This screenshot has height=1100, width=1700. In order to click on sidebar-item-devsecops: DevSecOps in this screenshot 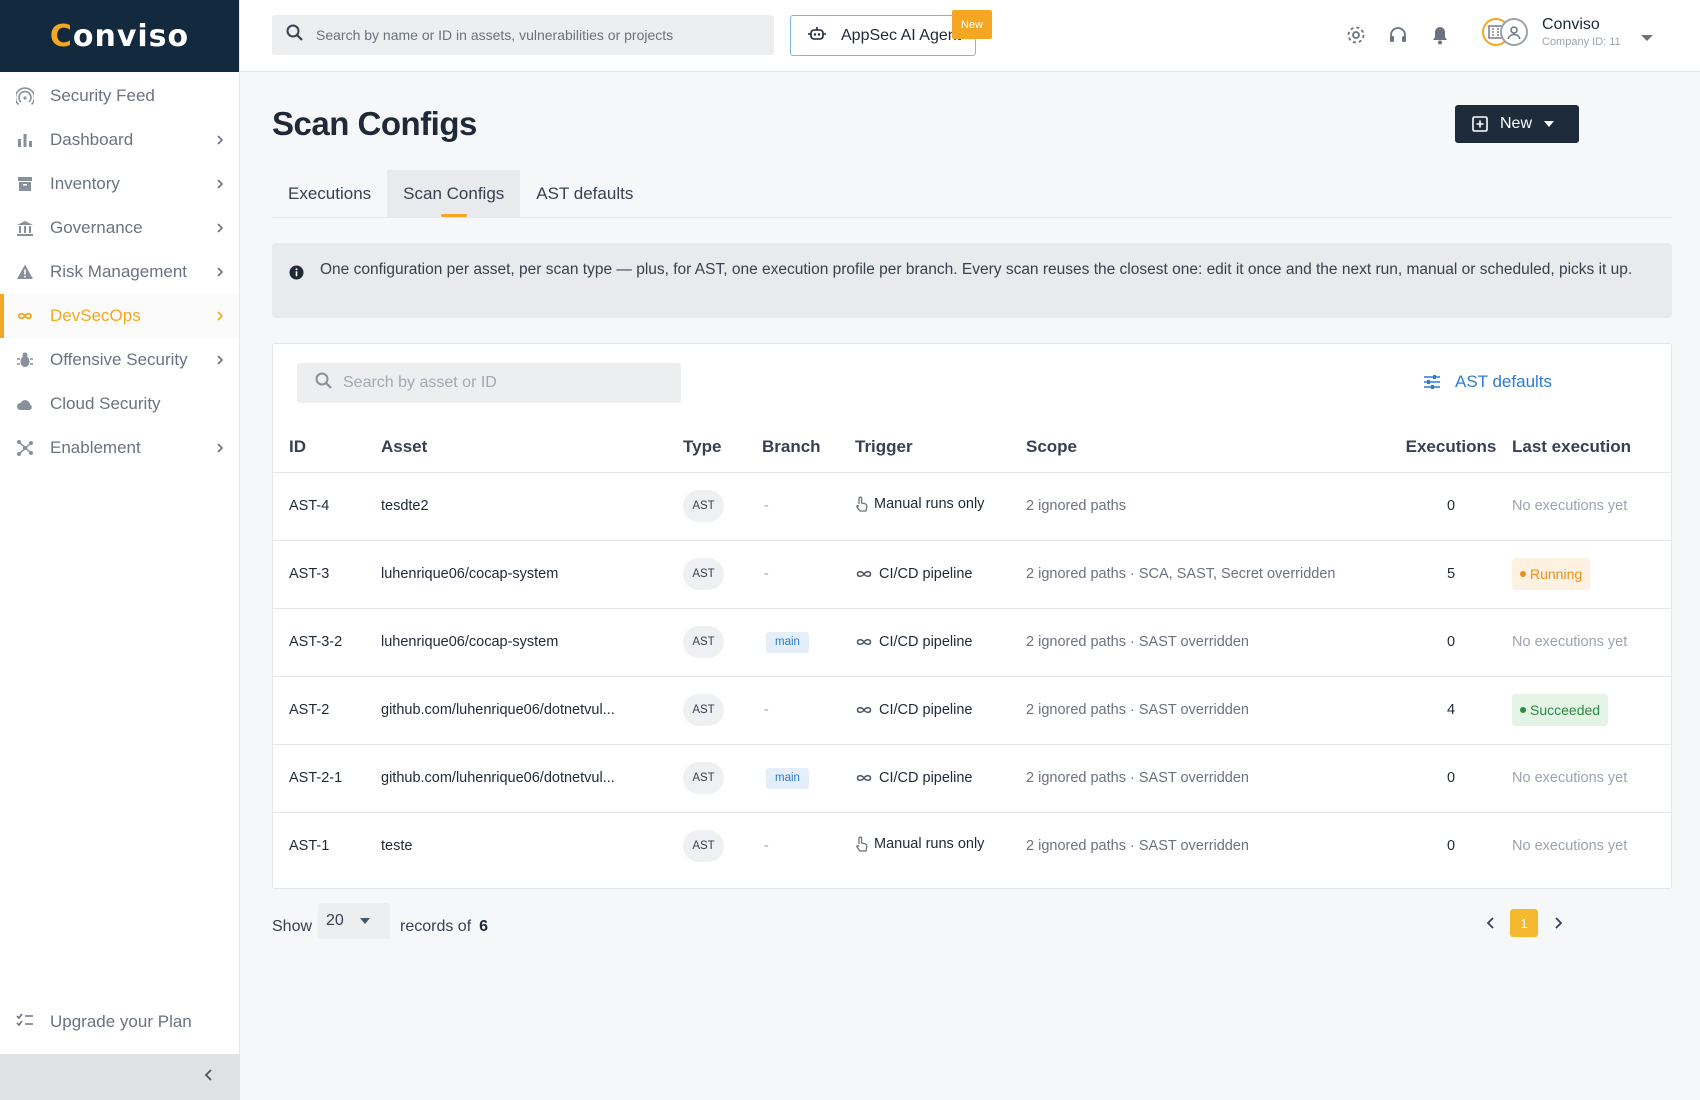, I will do `click(119, 316)`.